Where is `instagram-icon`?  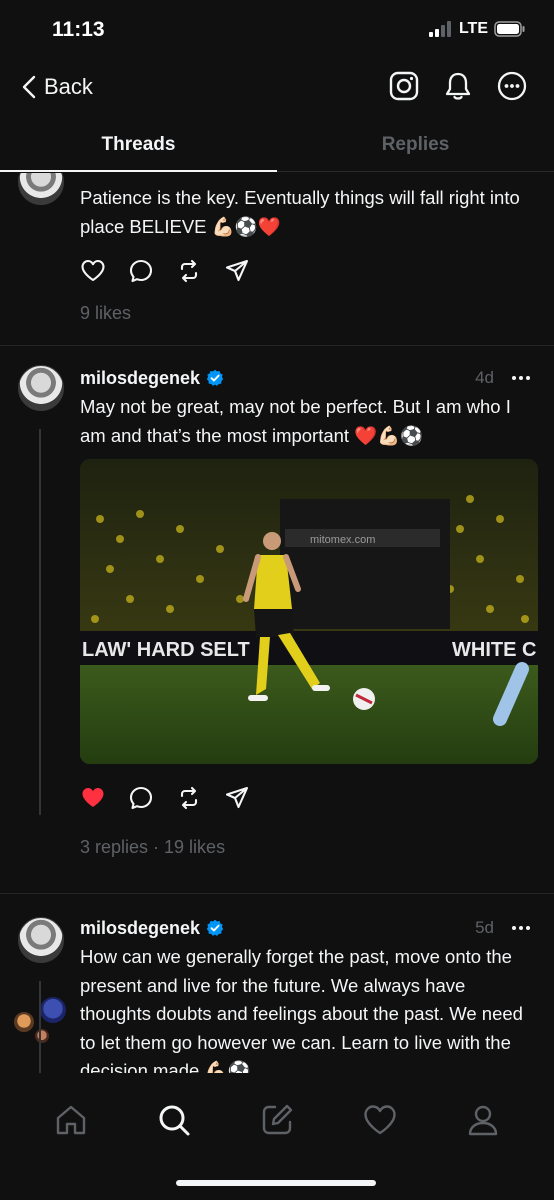
instagram-icon is located at coordinates (404, 86).